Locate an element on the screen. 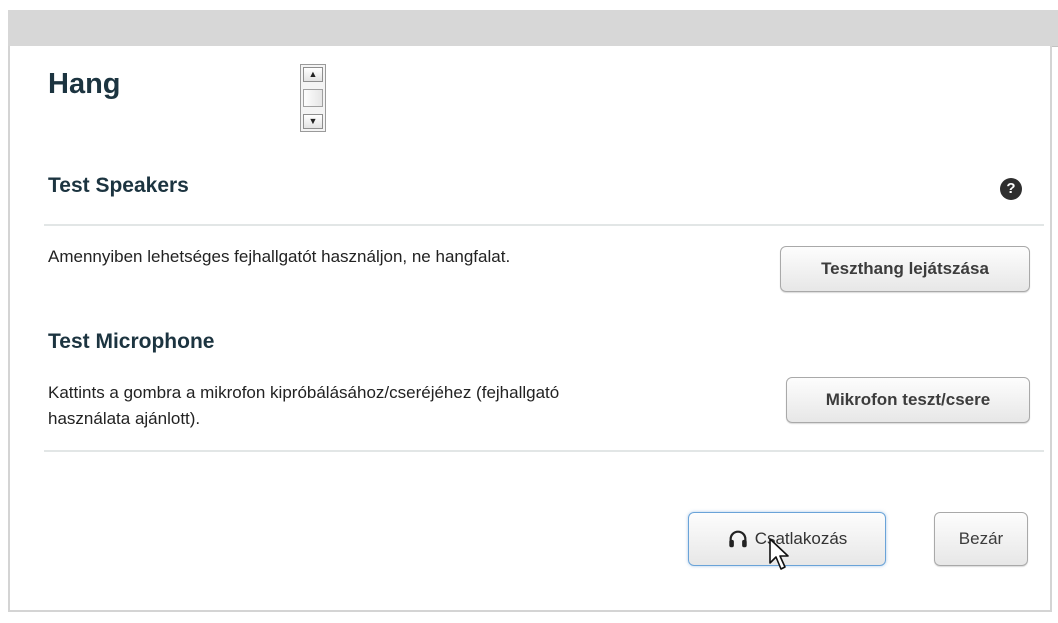 This screenshot has height=623, width=1058. mouse-pointer-icon is located at coordinates (779, 554).